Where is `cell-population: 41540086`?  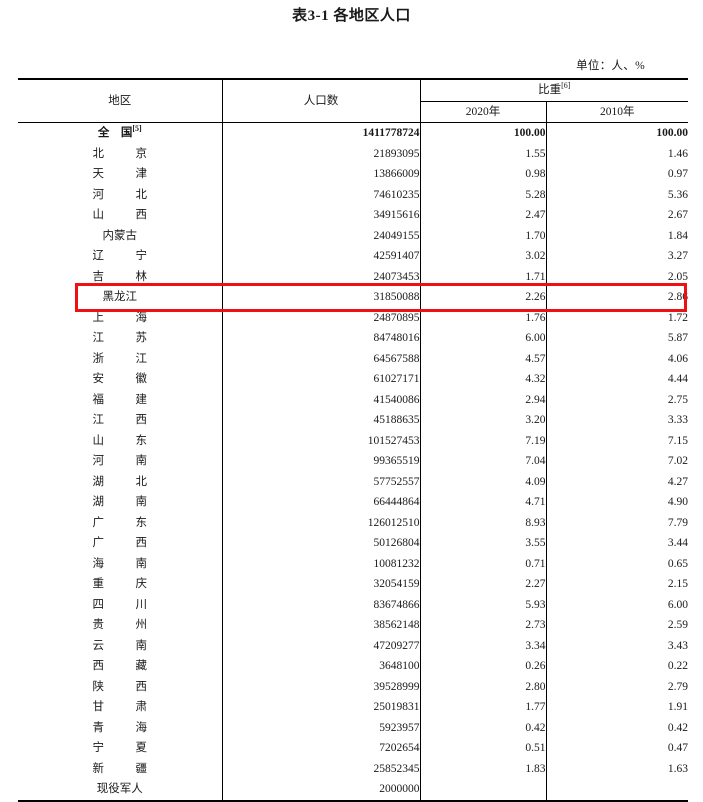
cell-population: 41540086 is located at coordinates (320, 399).